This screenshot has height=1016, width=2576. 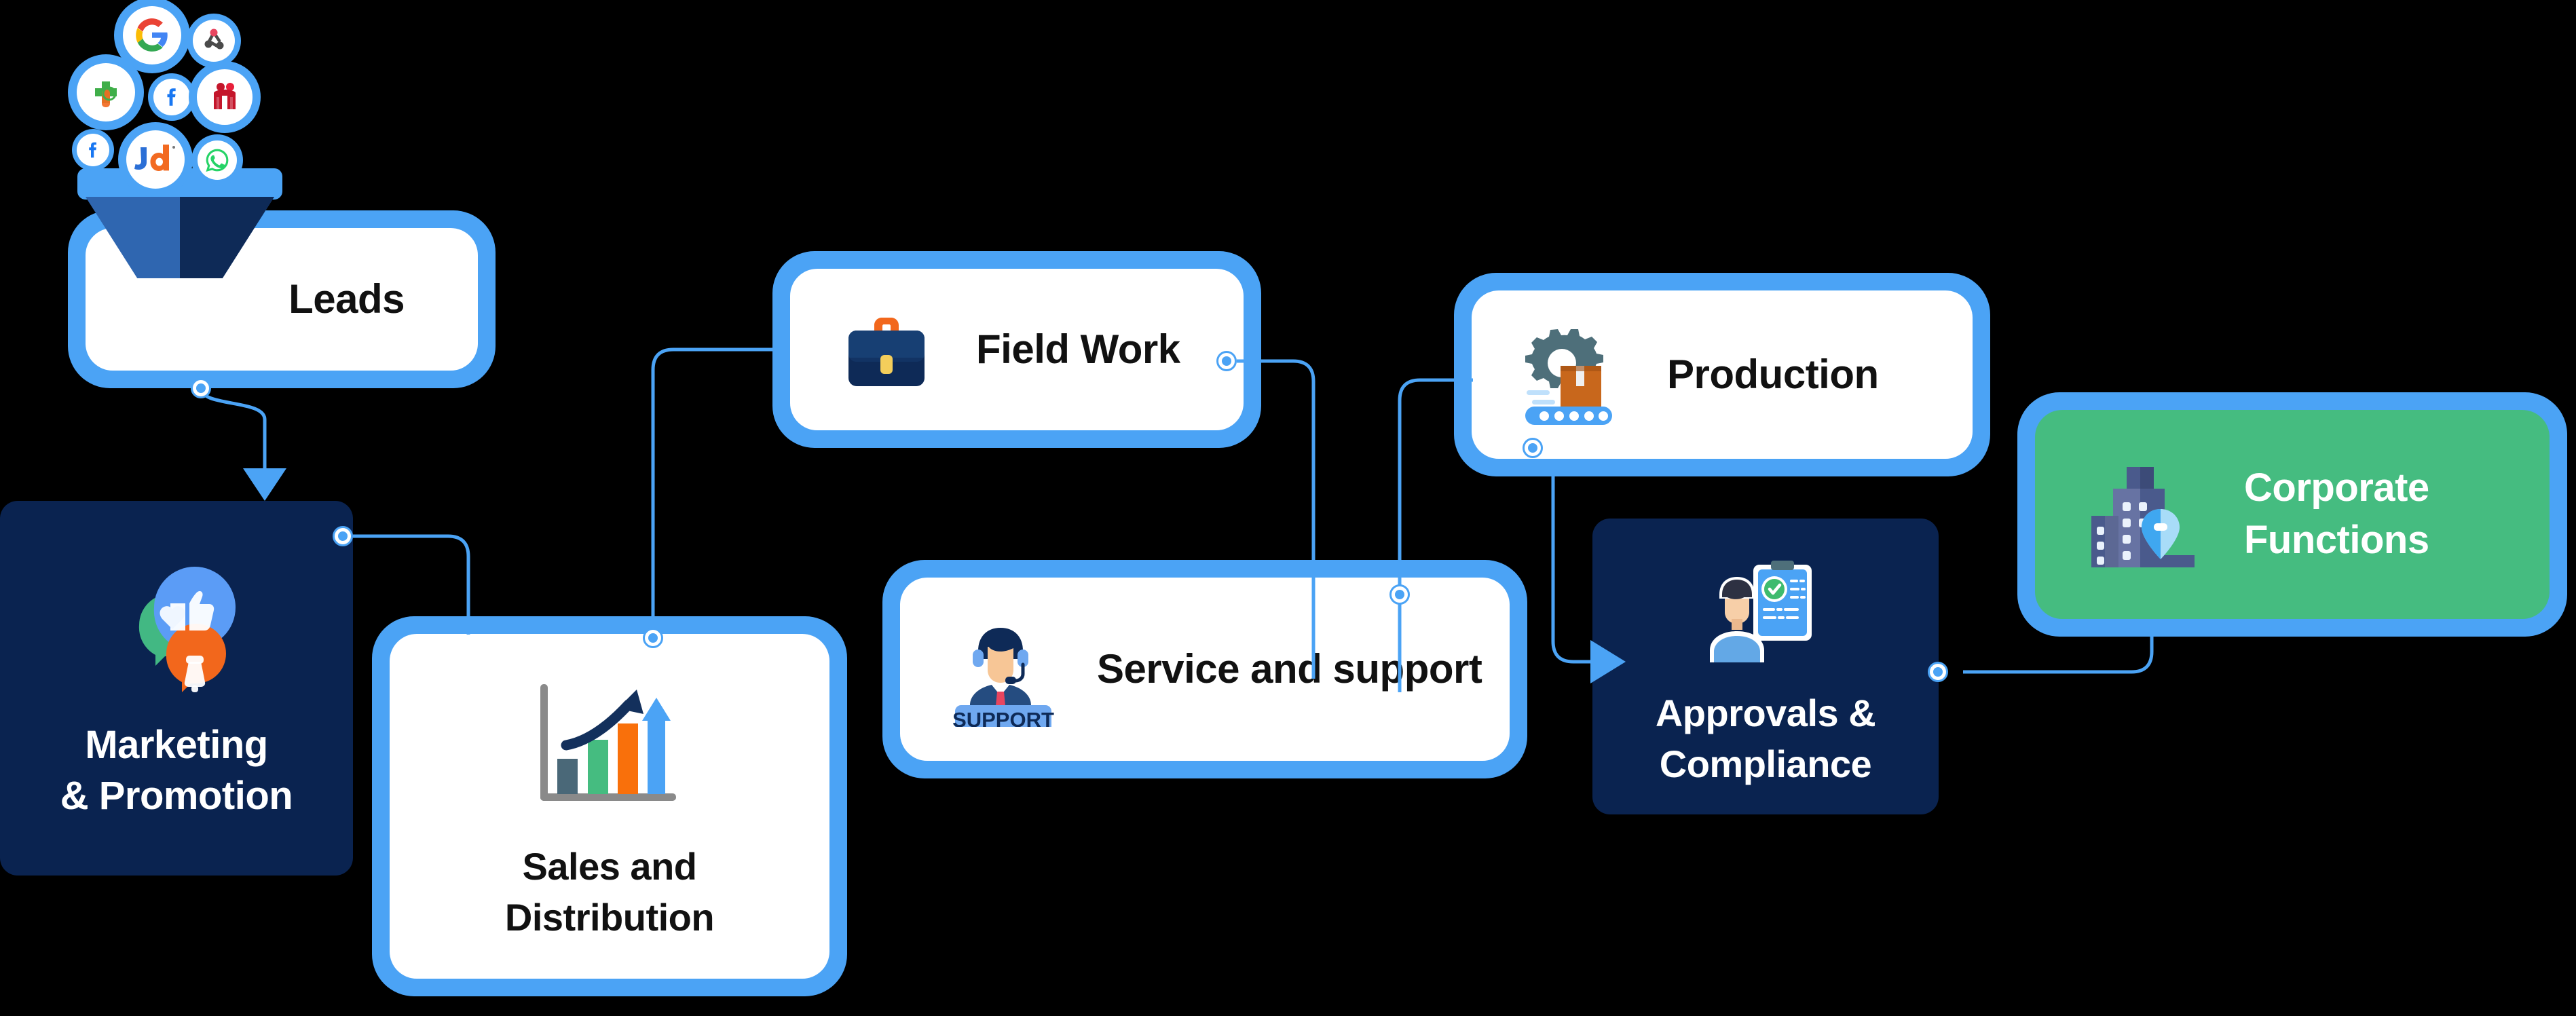 What do you see at coordinates (1773, 375) in the screenshot?
I see `node-label-production: Production` at bounding box center [1773, 375].